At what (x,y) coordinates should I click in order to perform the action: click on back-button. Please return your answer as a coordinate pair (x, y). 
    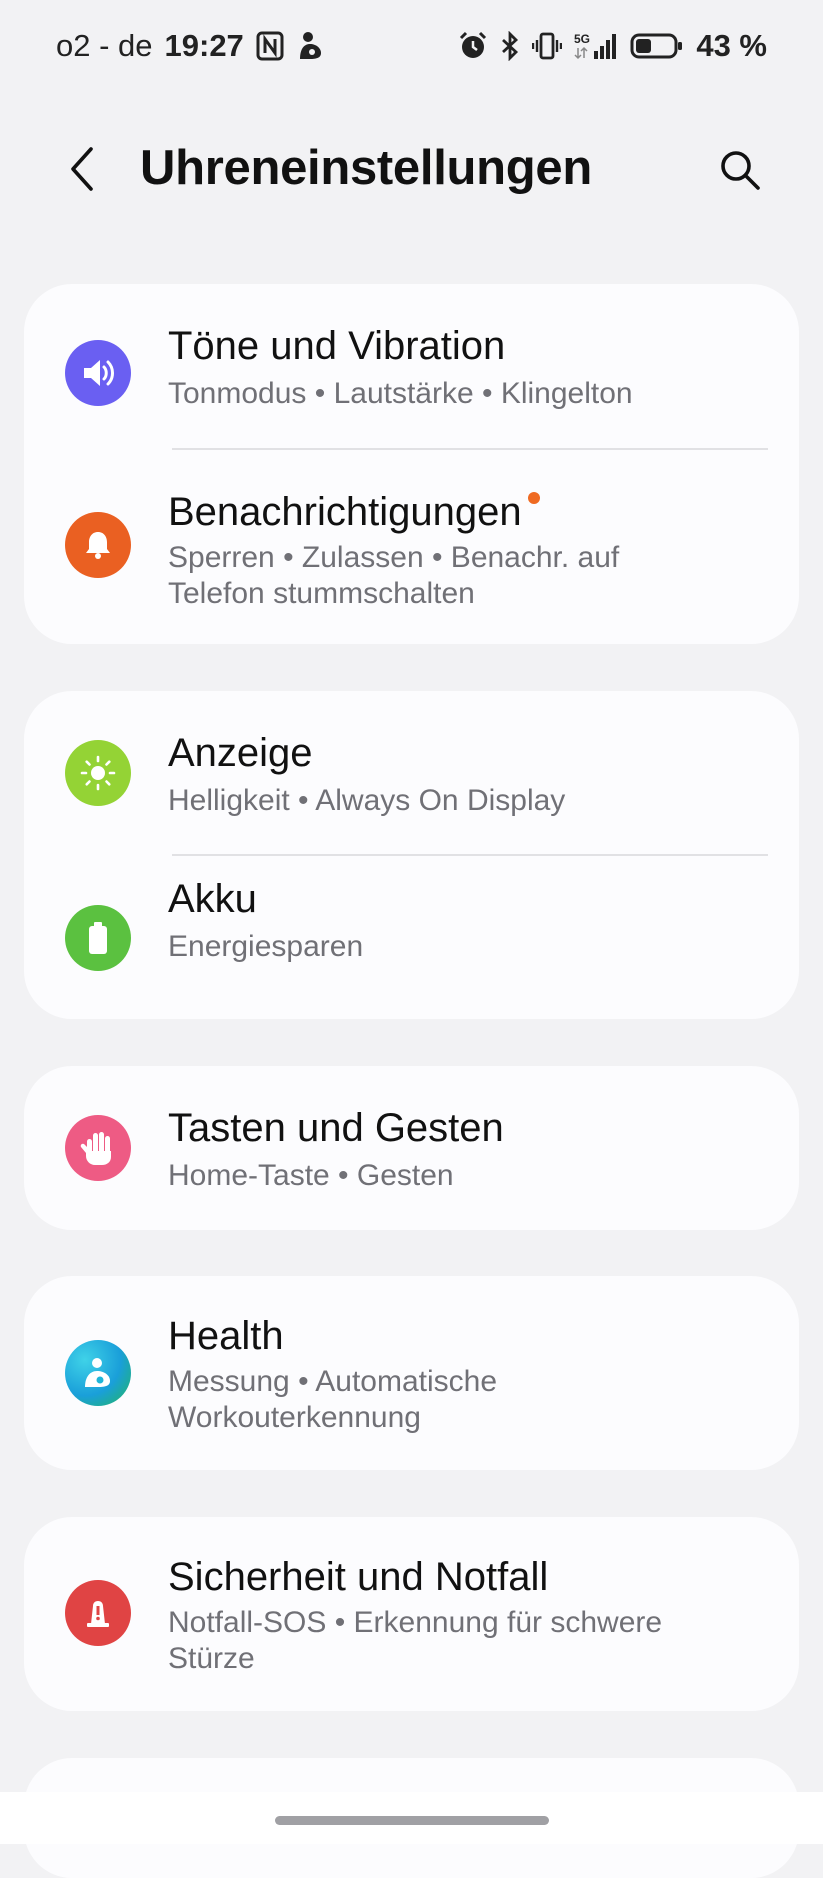
    Looking at the image, I should click on (82, 169).